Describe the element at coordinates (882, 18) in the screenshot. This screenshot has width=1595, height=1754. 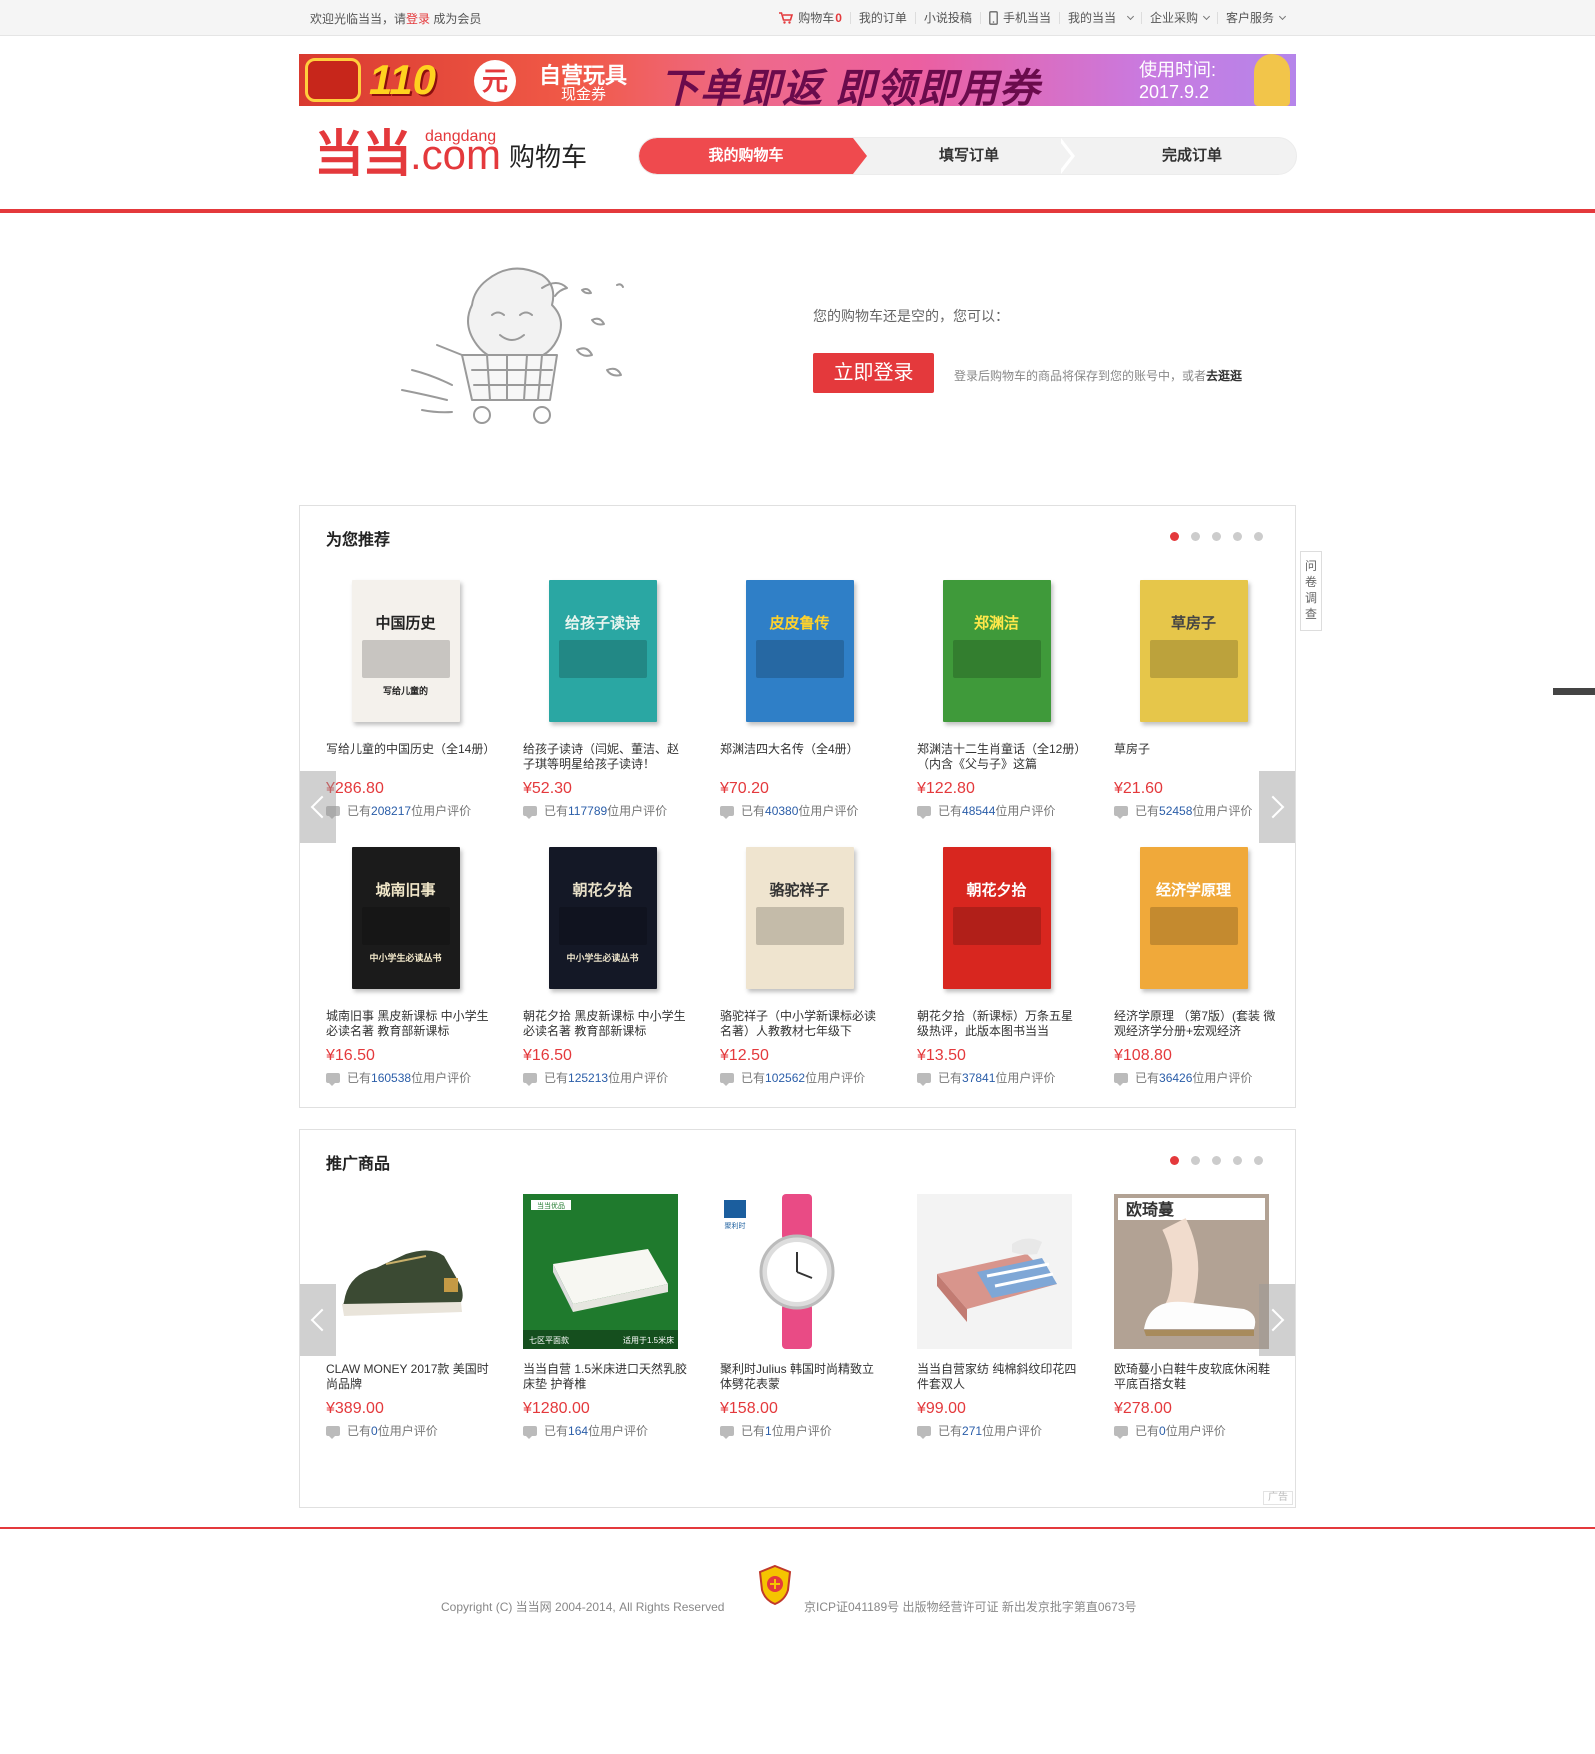
I see `top-nav-orders: 我的订单` at that location.